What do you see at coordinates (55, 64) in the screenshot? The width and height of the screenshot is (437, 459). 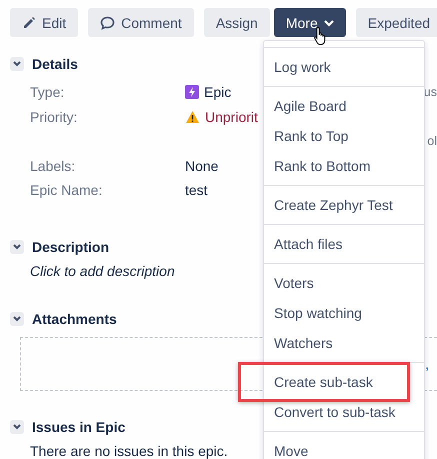 I see `section-title: Details` at bounding box center [55, 64].